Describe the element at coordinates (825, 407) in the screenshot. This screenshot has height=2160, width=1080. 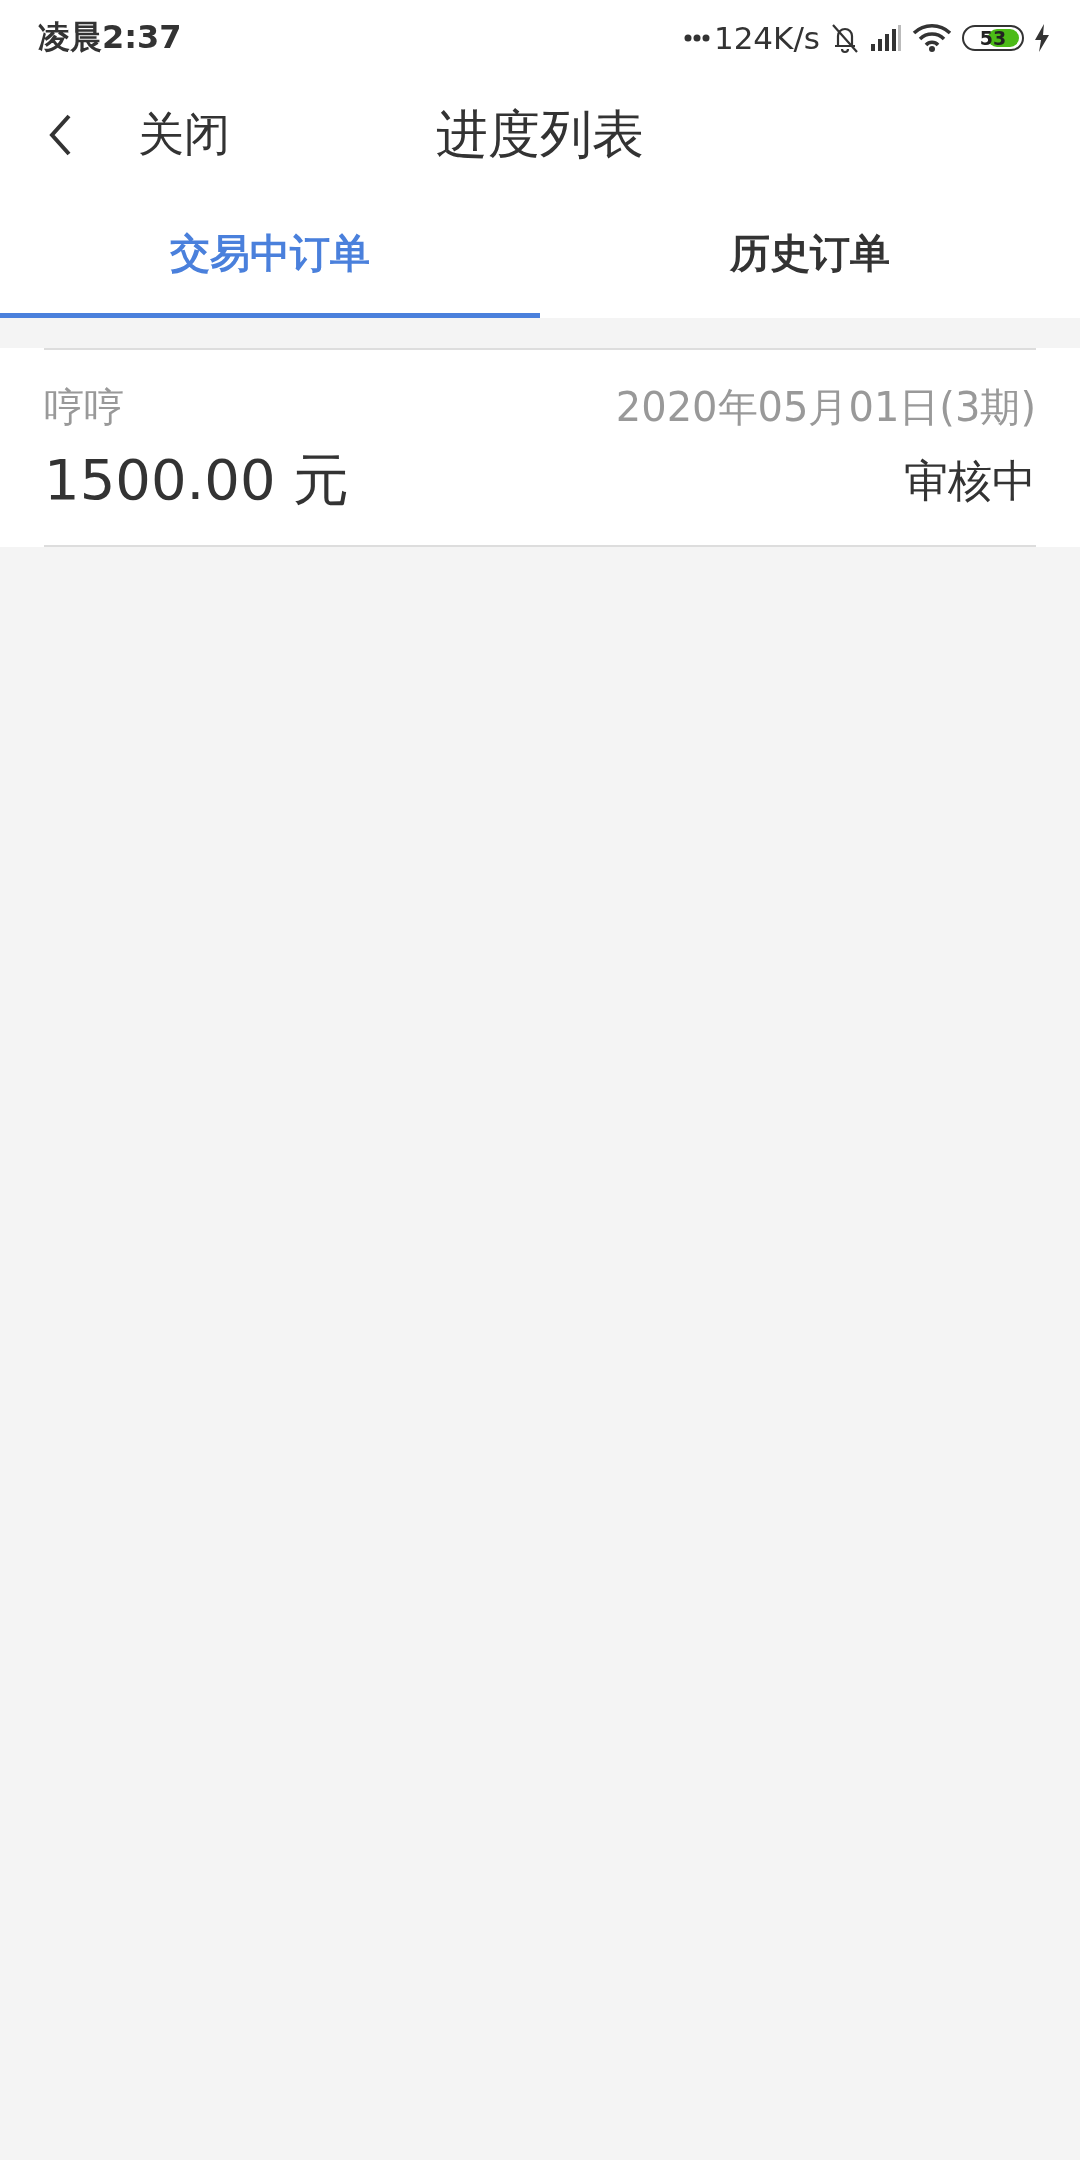
I see `order-date: 2020年05月01日(3期)` at that location.